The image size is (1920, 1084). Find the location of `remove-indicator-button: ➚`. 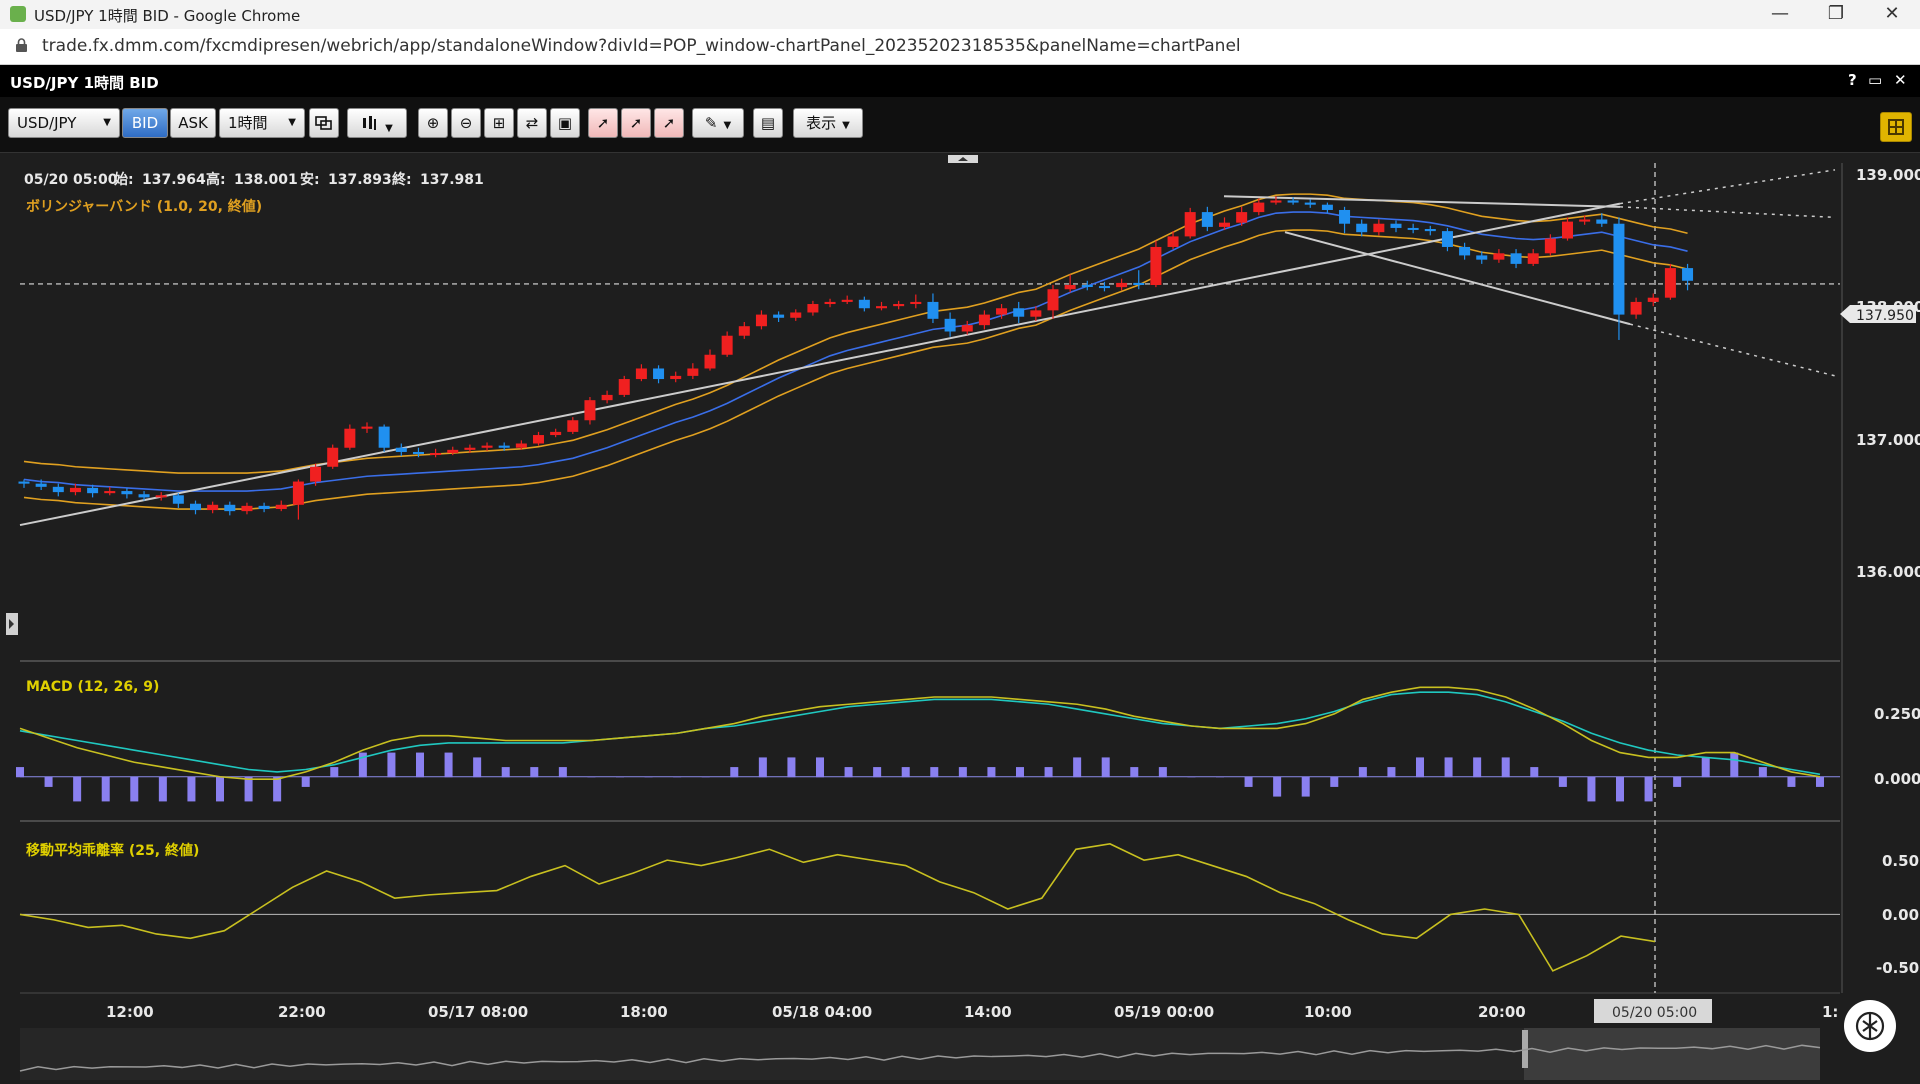

remove-indicator-button: ➚ is located at coordinates (669, 123).